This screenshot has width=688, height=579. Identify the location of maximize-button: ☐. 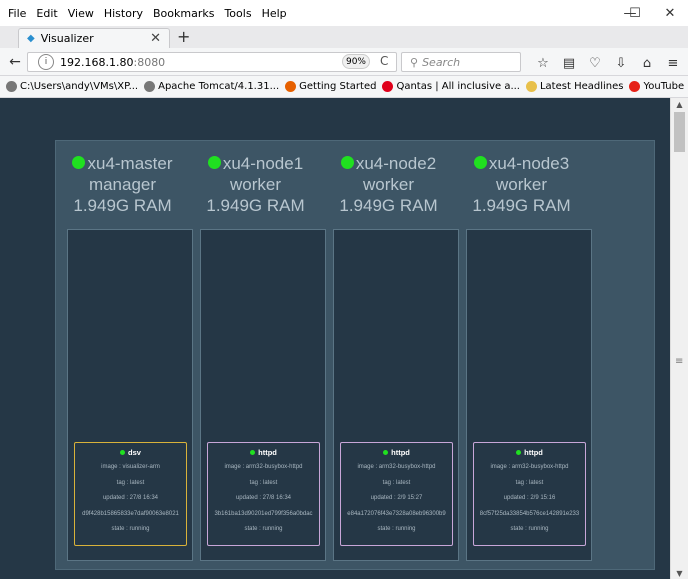
(635, 13).